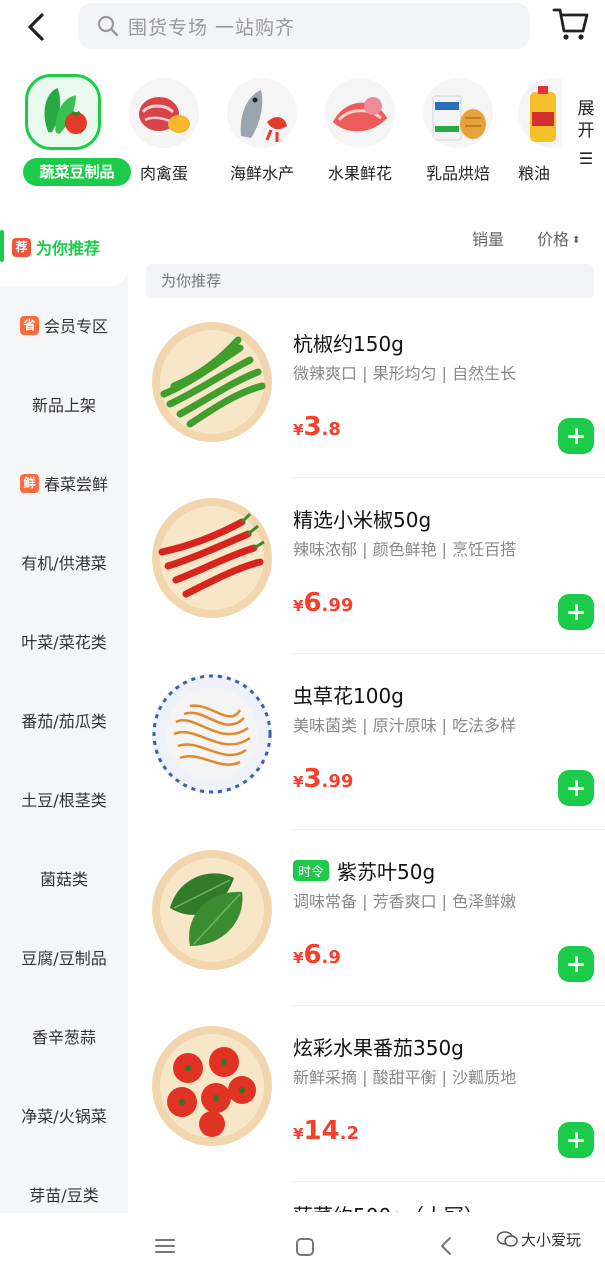 The height and width of the screenshot is (1280, 605). What do you see at coordinates (337, 605) in the screenshot?
I see `price-decimal: .99` at bounding box center [337, 605].